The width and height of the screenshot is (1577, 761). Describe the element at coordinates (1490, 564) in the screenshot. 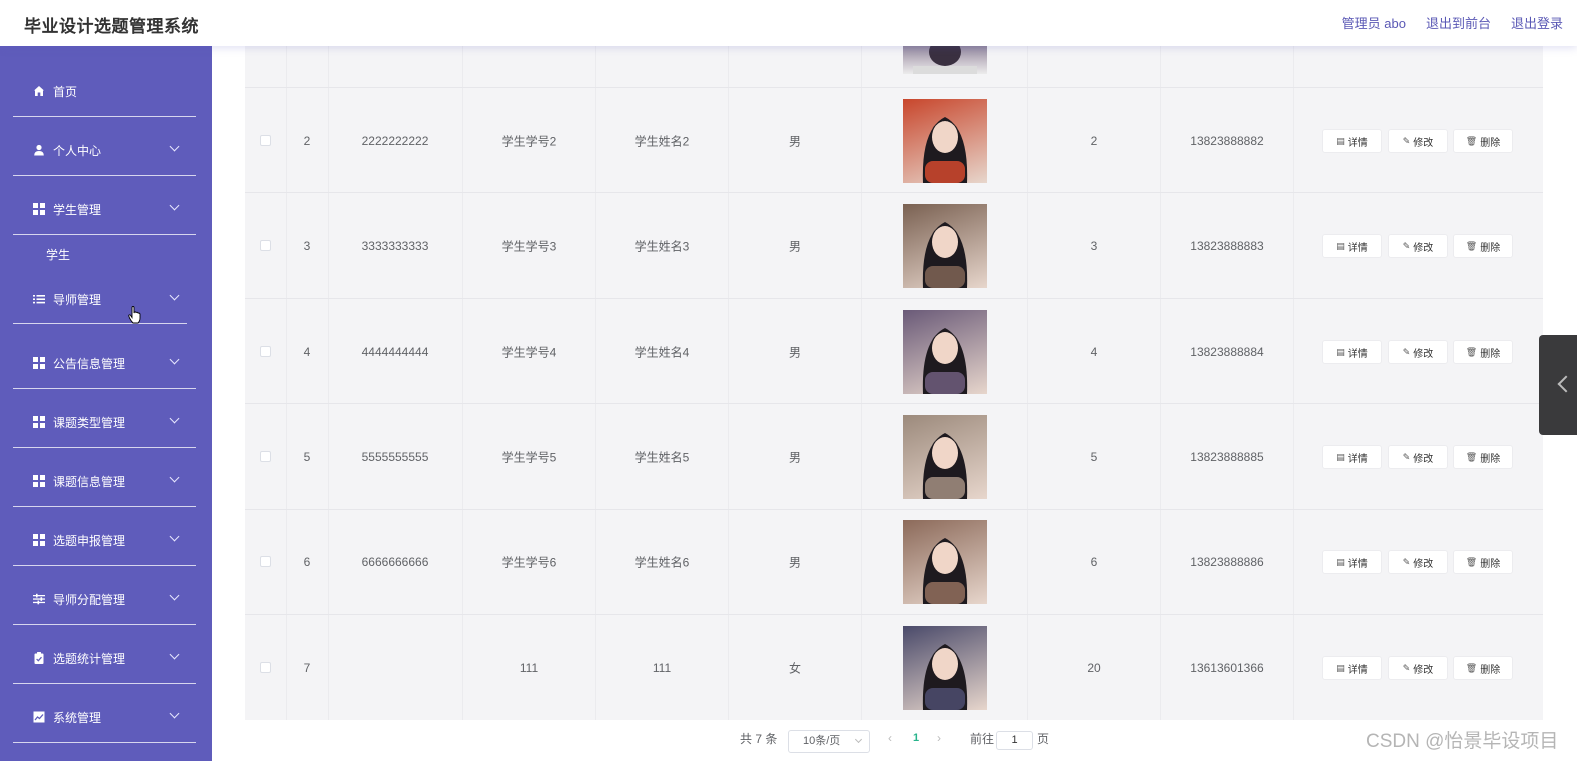

I see `button-label: 删除` at that location.